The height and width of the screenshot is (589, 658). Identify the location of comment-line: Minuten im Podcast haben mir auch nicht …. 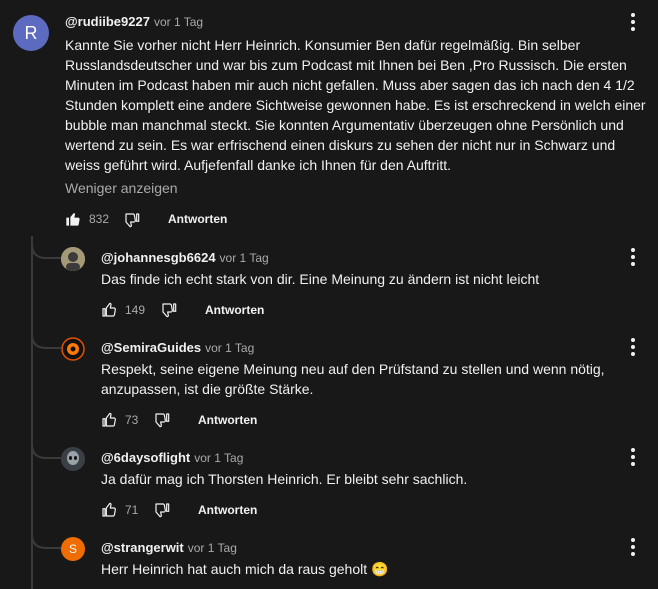
(350, 85).